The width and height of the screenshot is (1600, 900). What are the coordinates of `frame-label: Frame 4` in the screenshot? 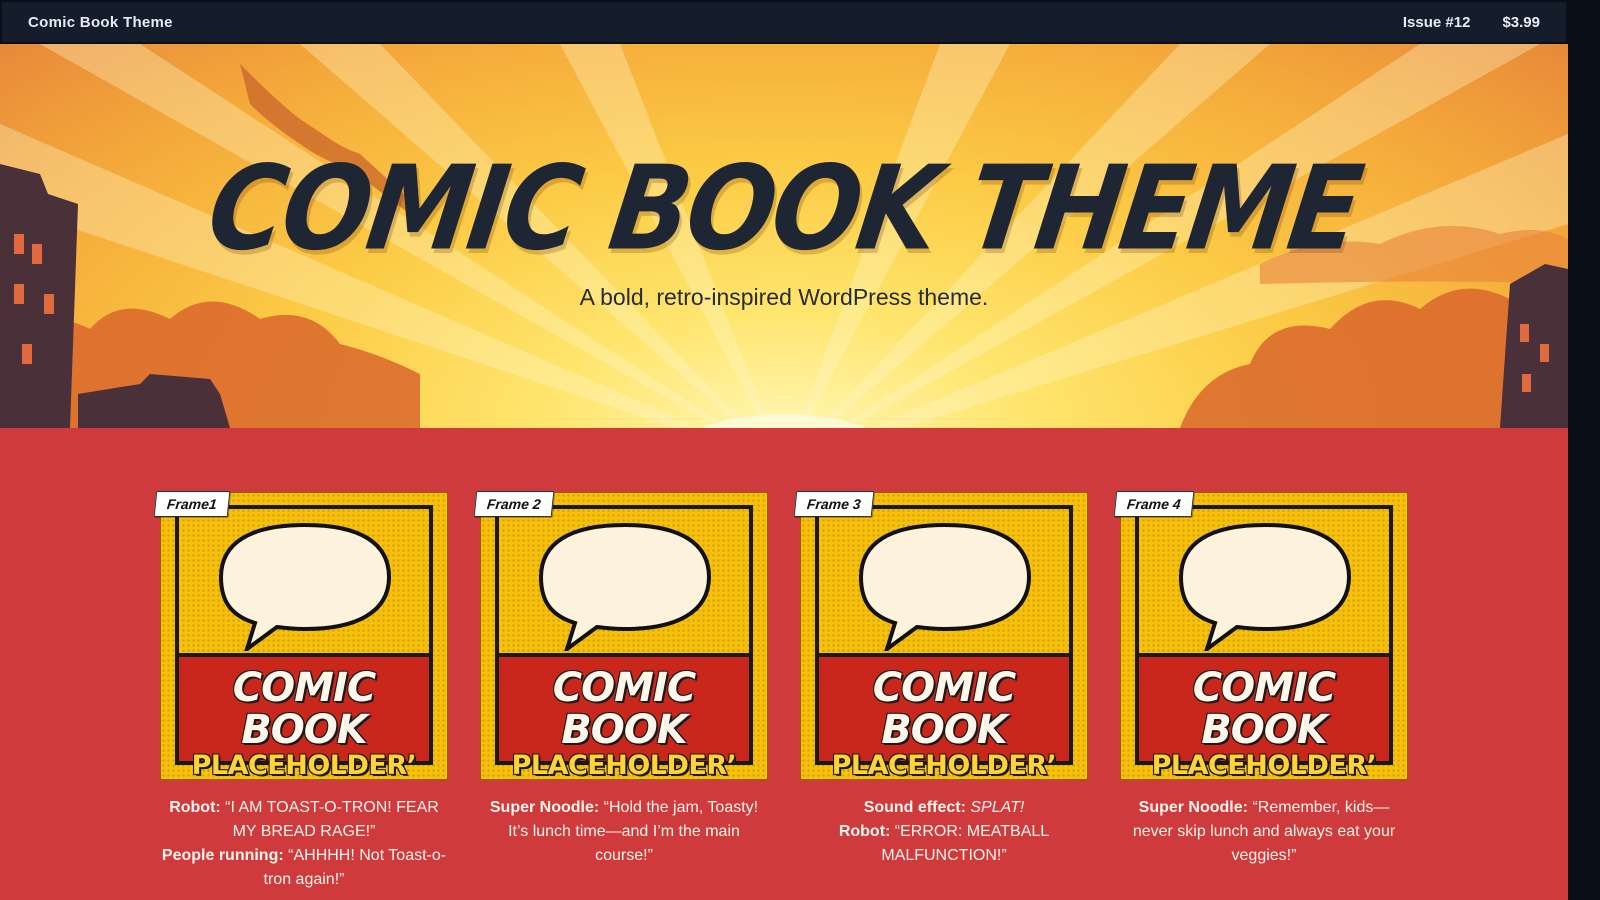 It's located at (1154, 504).